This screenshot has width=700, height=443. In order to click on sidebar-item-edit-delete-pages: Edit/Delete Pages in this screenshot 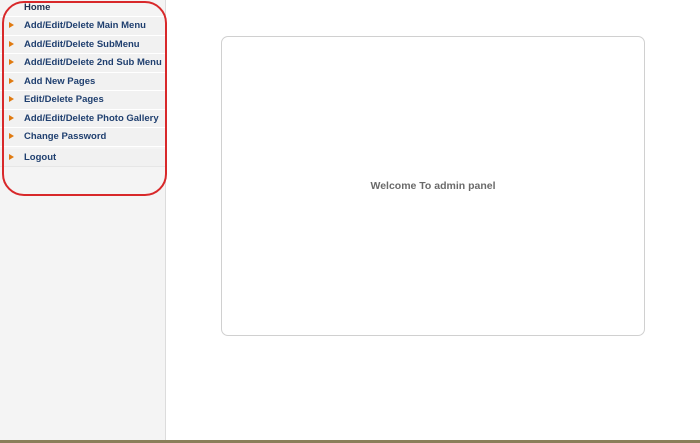, I will do `click(82, 100)`.